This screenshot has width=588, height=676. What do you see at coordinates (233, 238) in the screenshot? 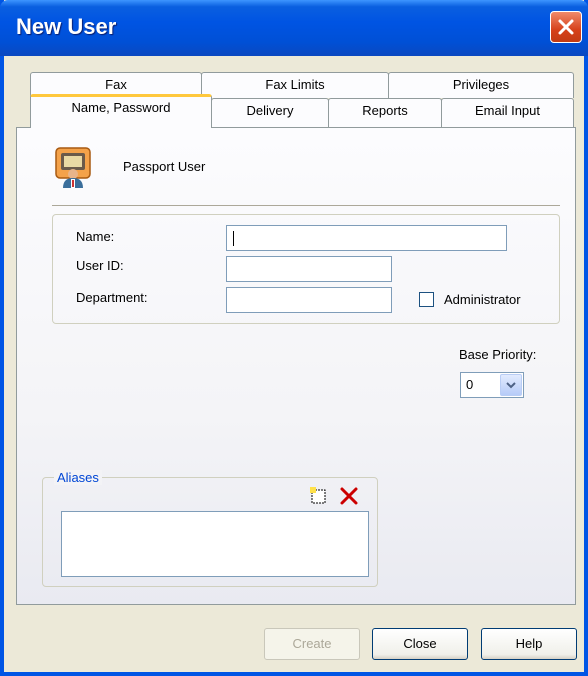
I see `text-caret` at bounding box center [233, 238].